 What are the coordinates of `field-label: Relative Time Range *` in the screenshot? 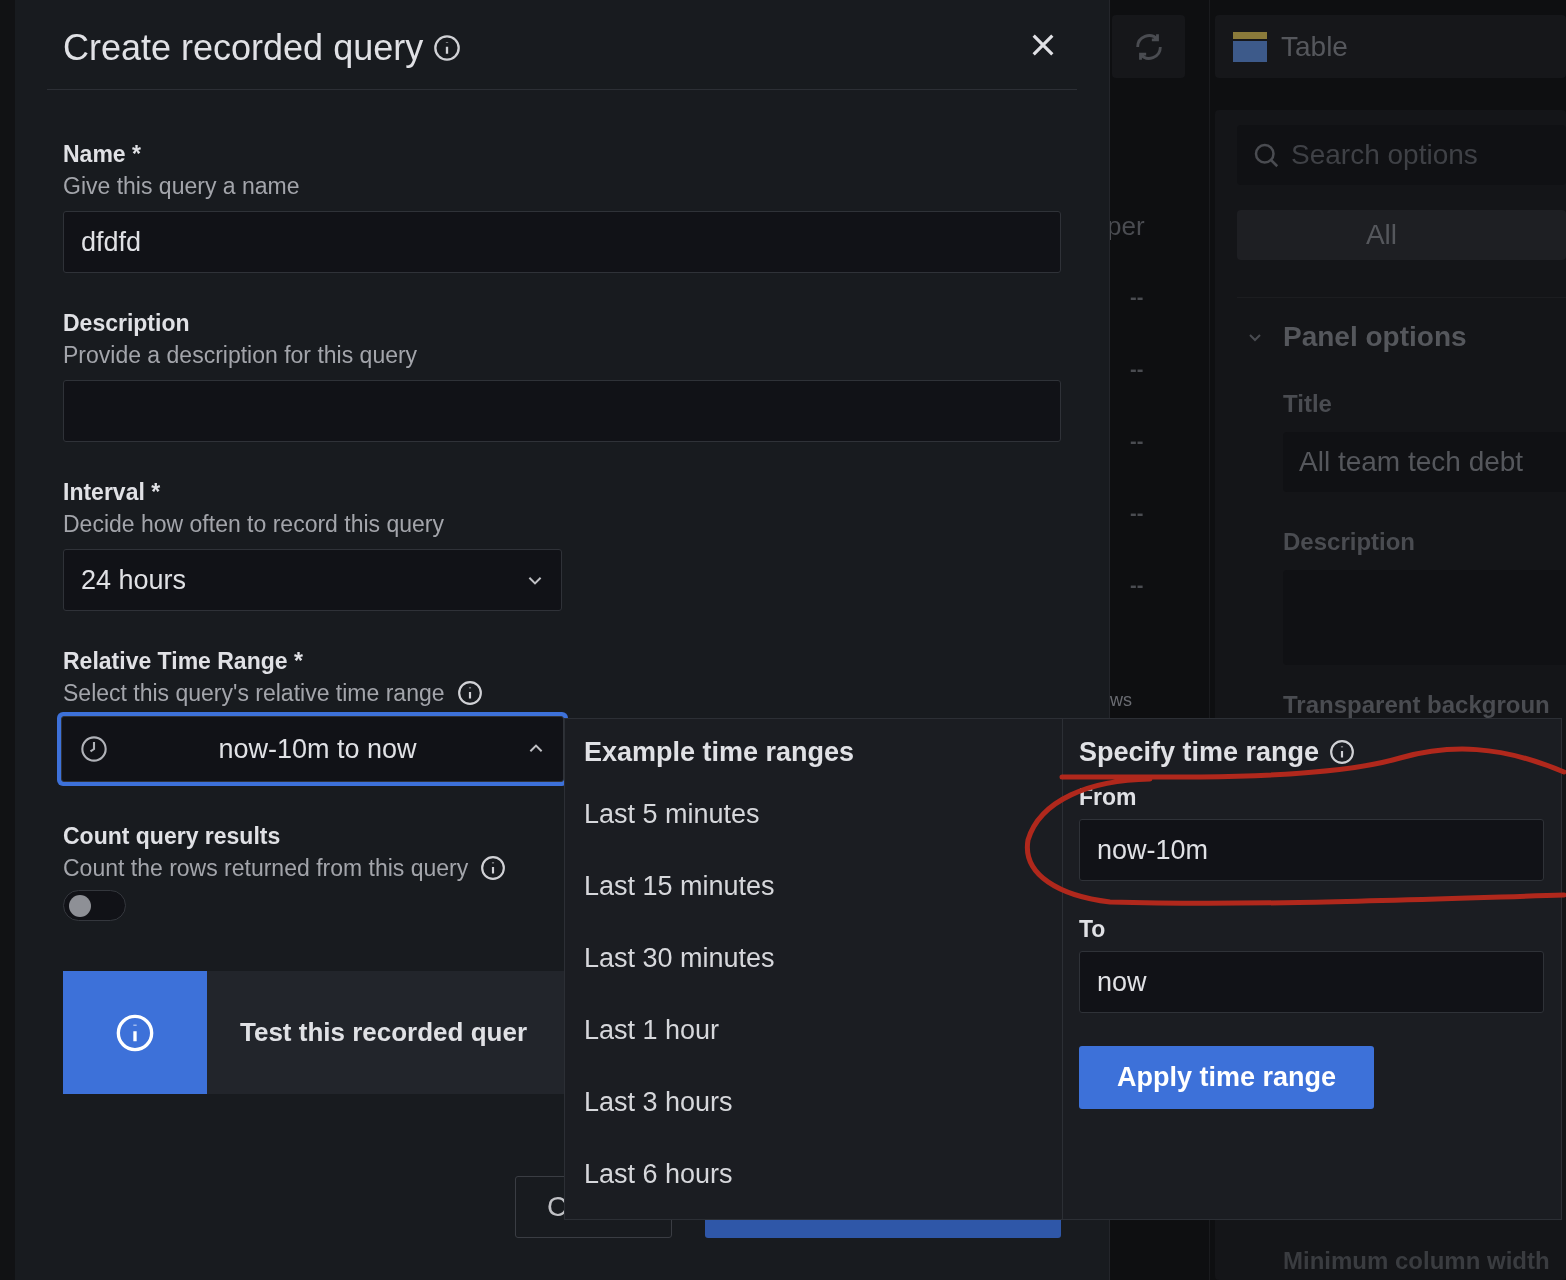 It's located at (183, 661).